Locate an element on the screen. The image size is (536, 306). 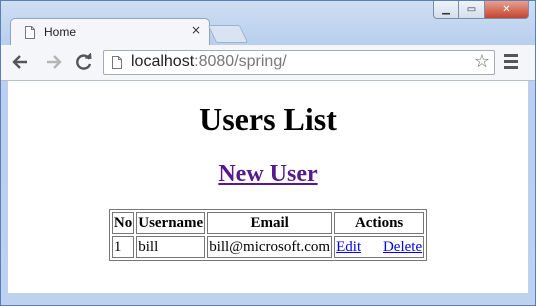
tab-close-icon: × is located at coordinates (196, 30).